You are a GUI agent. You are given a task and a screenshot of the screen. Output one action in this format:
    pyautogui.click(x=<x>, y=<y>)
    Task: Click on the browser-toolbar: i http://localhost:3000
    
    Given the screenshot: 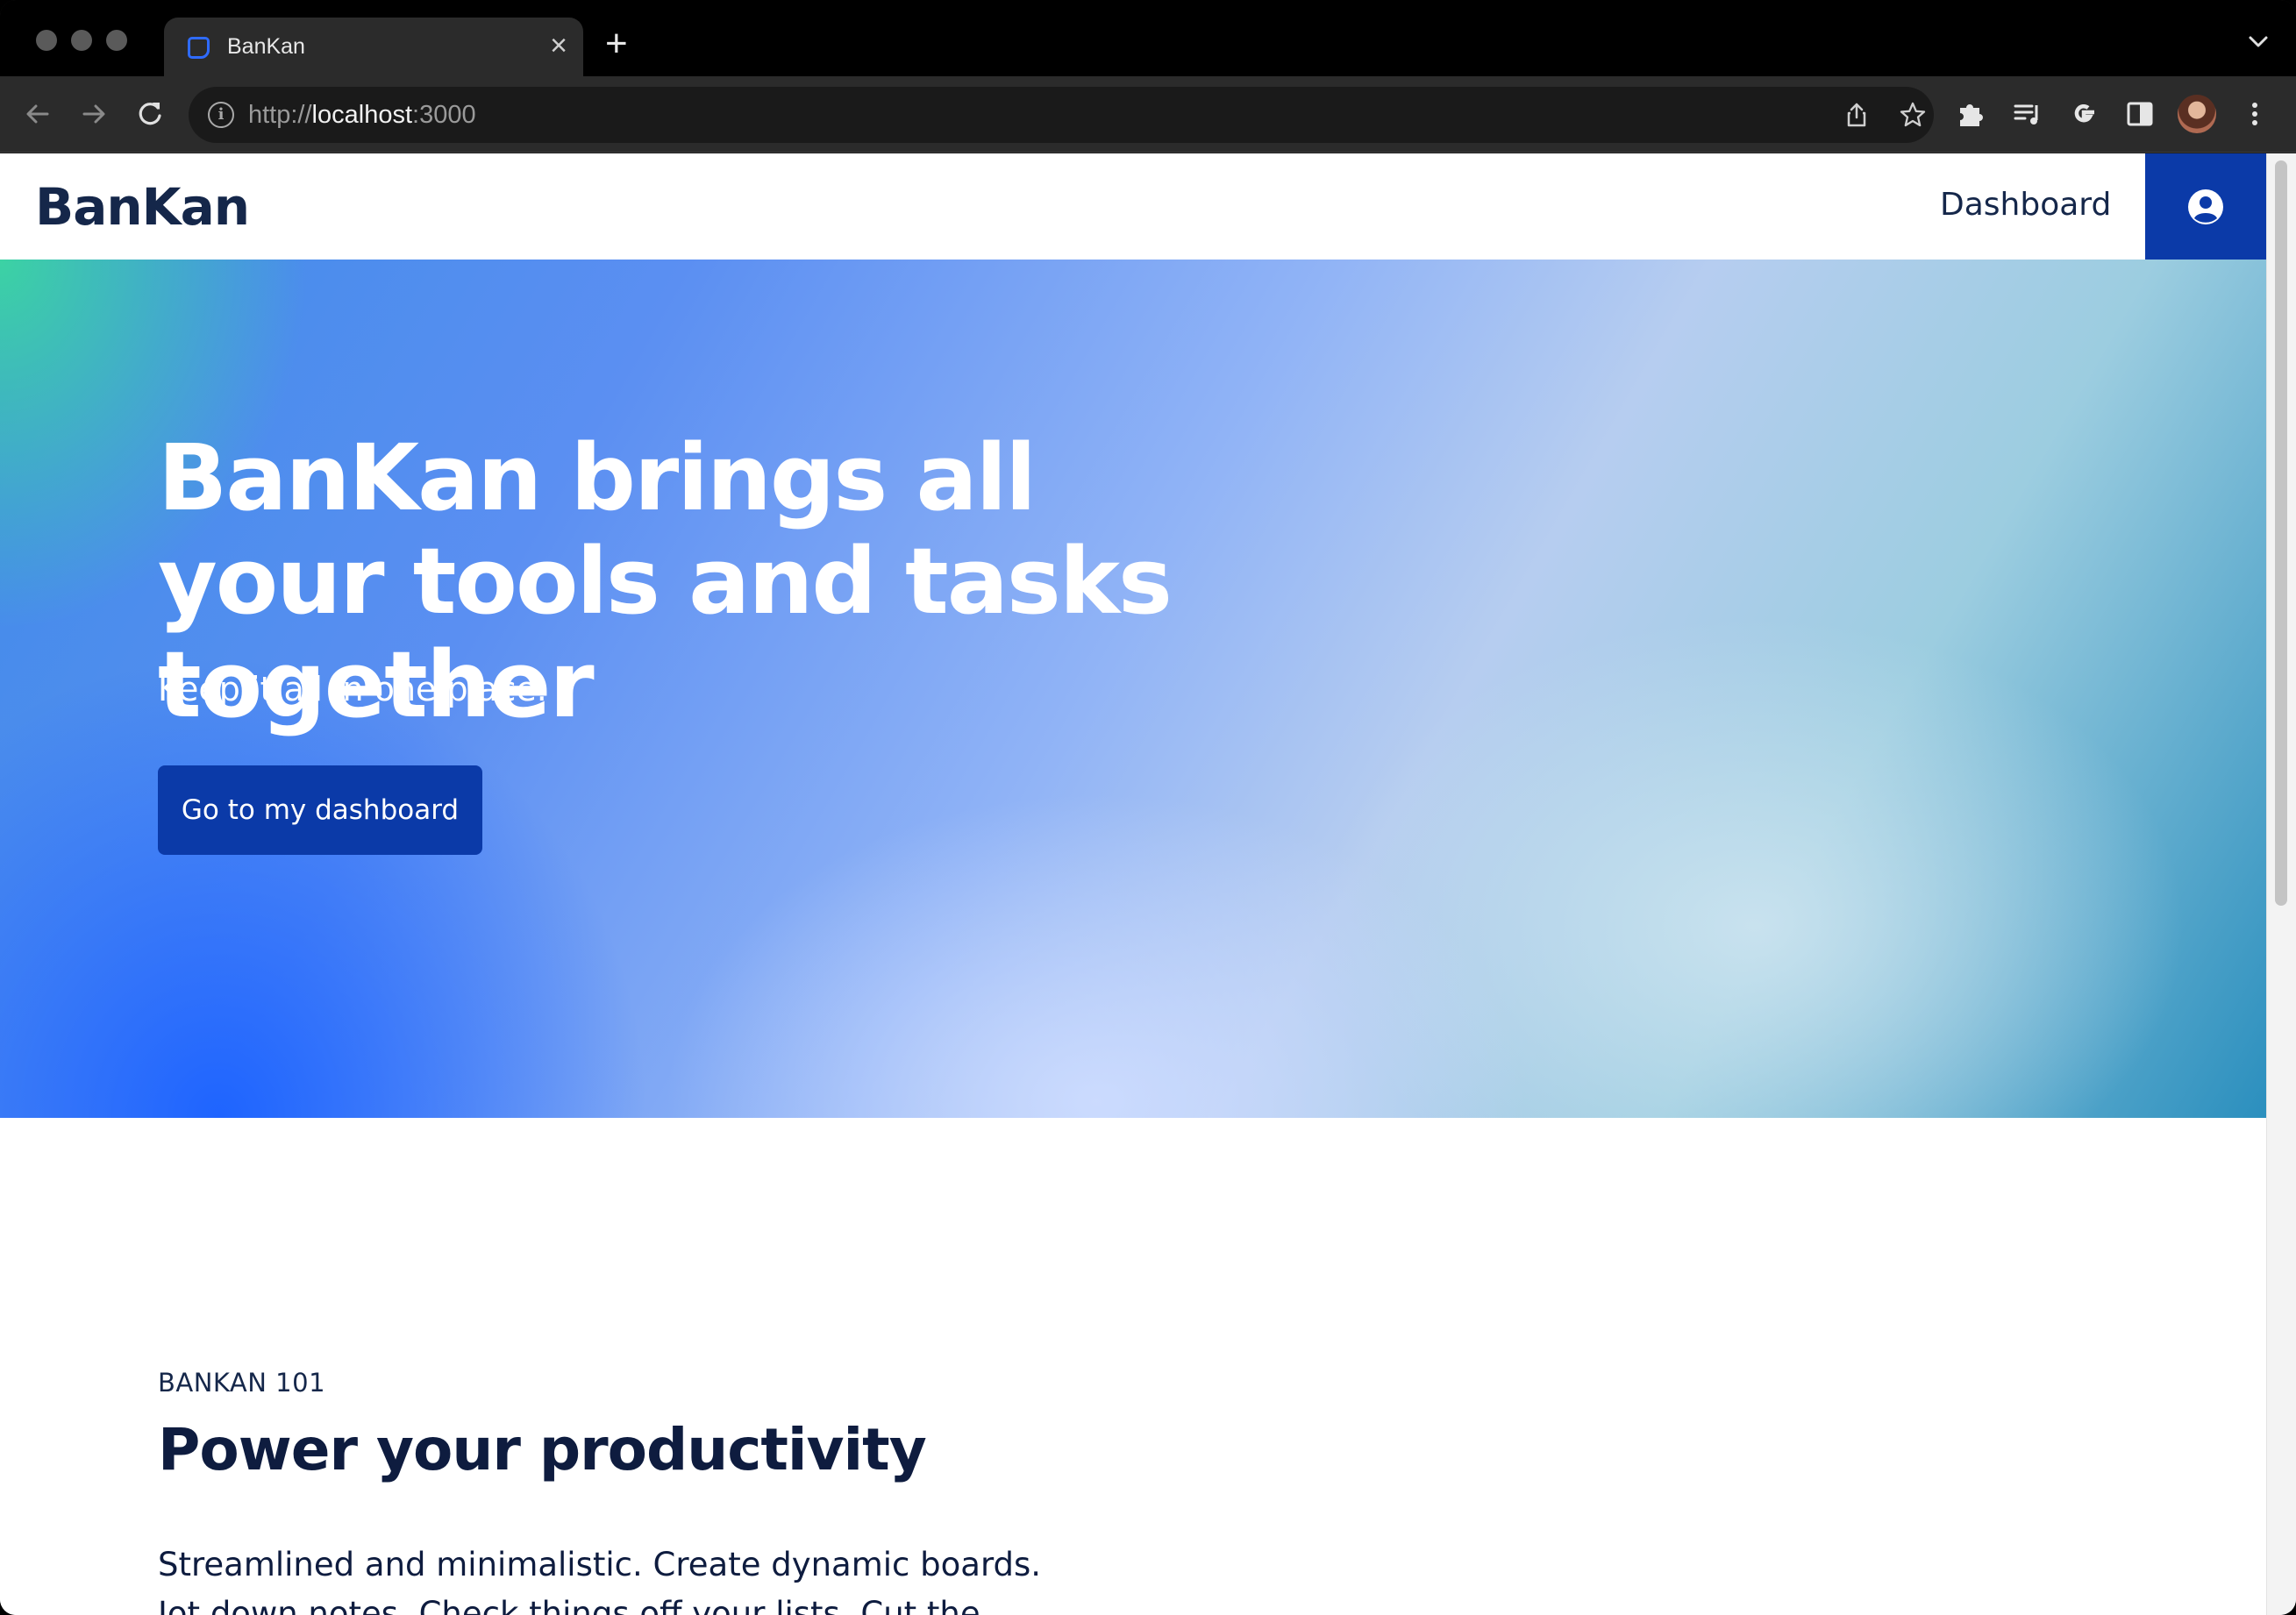 What is the action you would take?
    pyautogui.click(x=1148, y=114)
    